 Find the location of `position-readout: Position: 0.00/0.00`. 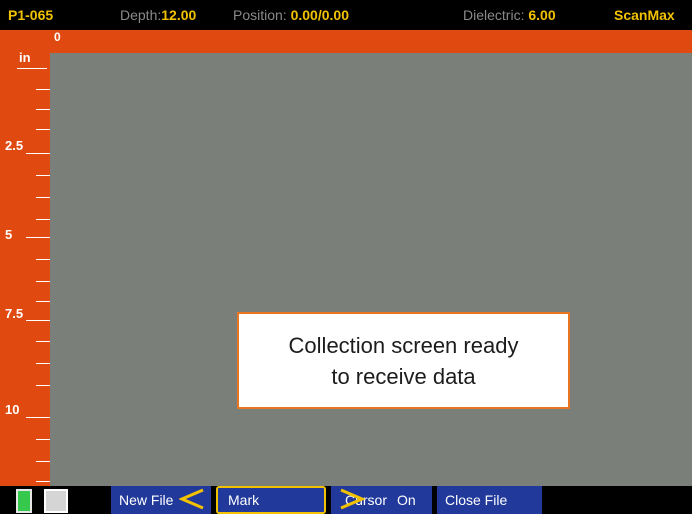

position-readout: Position: 0.00/0.00 is located at coordinates (291, 15).